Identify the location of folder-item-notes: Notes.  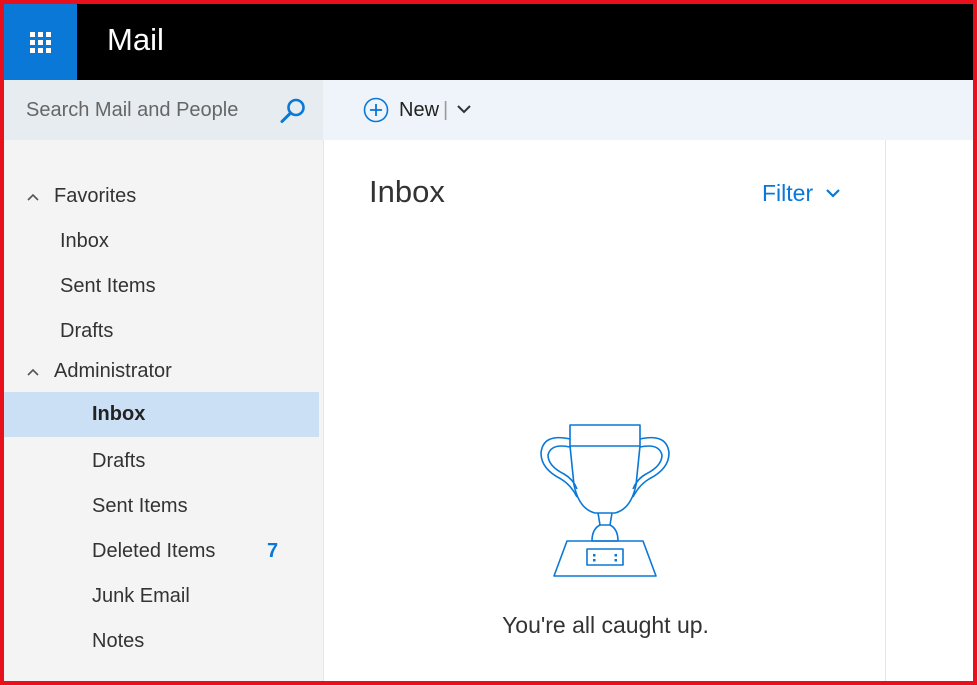
(161, 641).